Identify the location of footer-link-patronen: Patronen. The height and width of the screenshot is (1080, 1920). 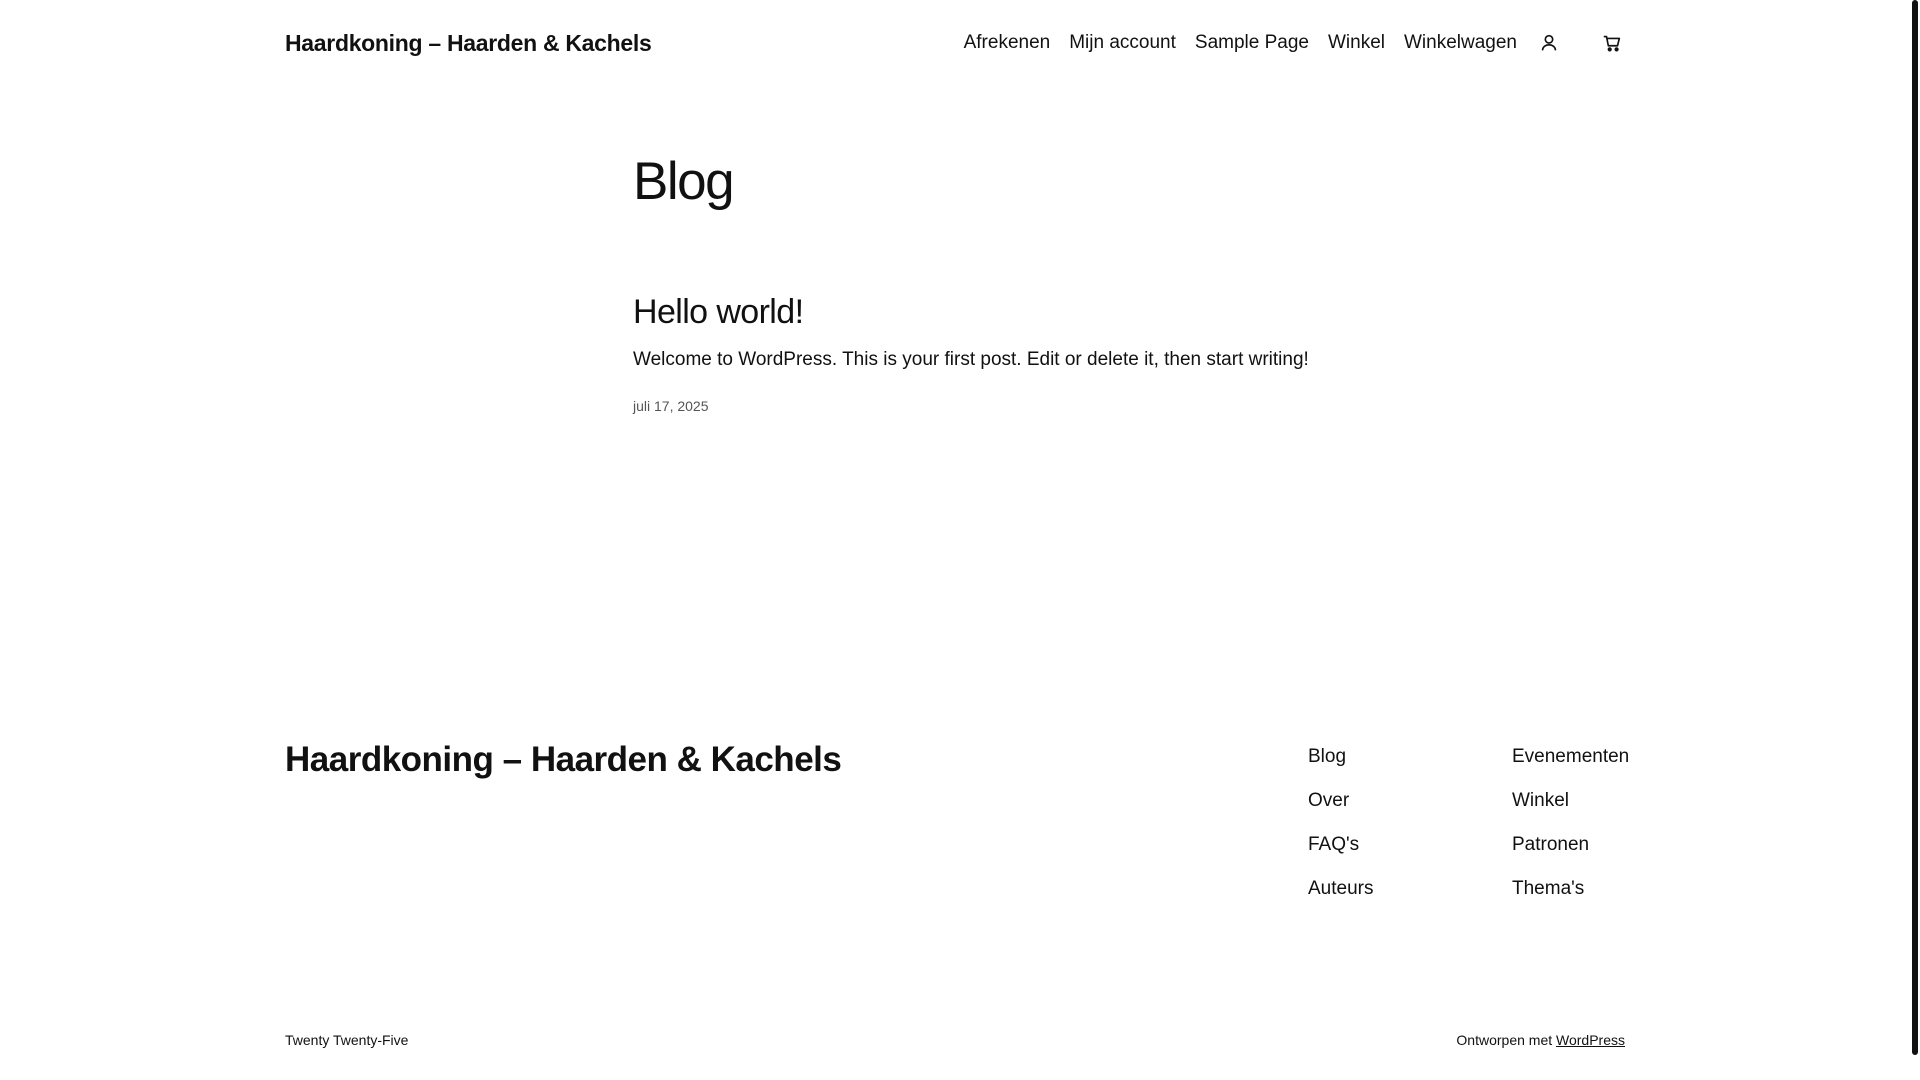
(1570, 845).